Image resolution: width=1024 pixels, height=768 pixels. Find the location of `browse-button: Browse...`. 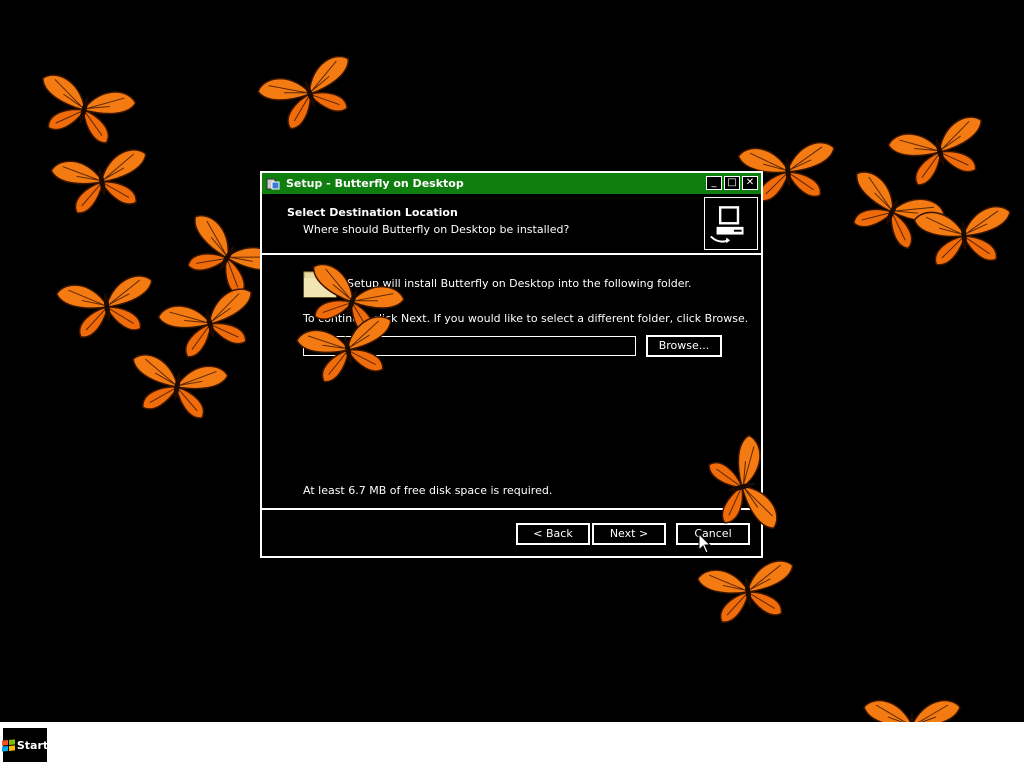

browse-button: Browse... is located at coordinates (684, 346).